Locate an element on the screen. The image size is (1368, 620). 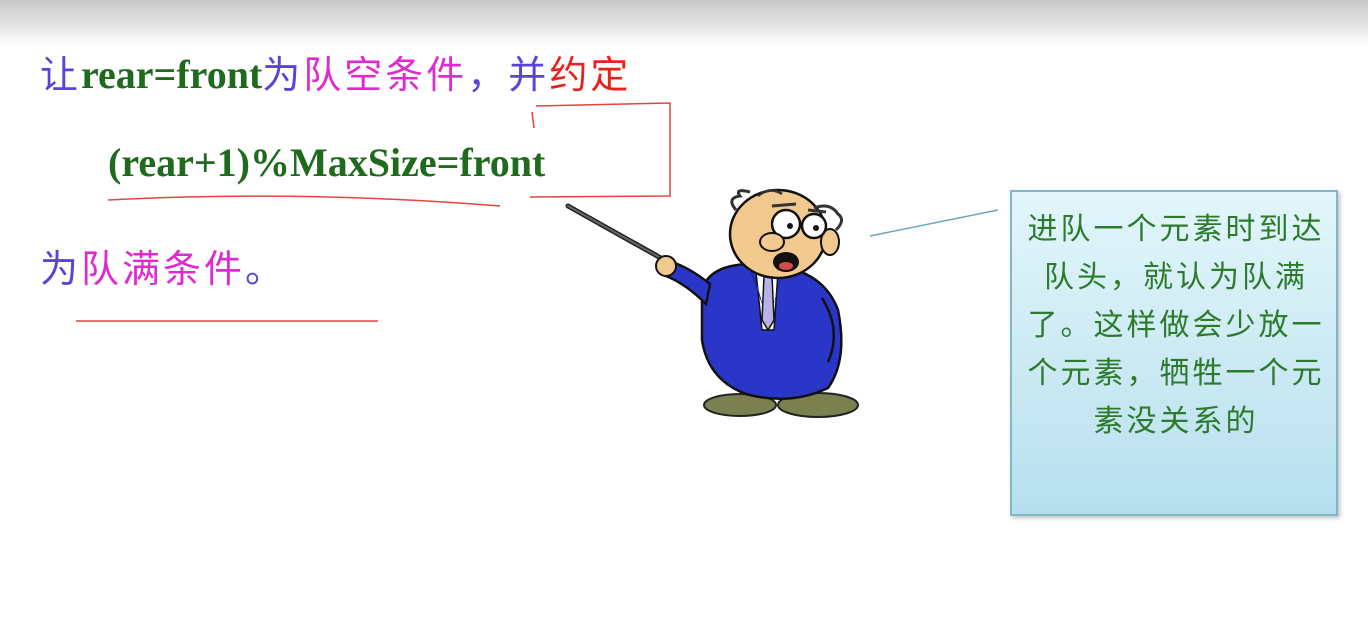
callout-text: 进队一个元素时到达队头，就认为队满了。这样做会少放一个元素，牺牲一个元素没关系的 is located at coordinates (1176, 325).